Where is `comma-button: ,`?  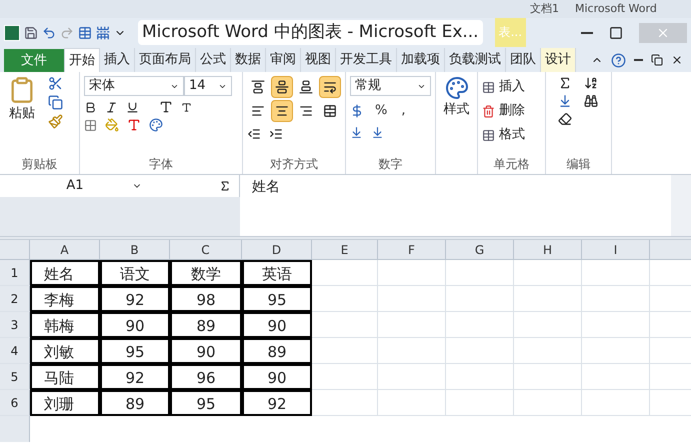
comma-button: , is located at coordinates (403, 111).